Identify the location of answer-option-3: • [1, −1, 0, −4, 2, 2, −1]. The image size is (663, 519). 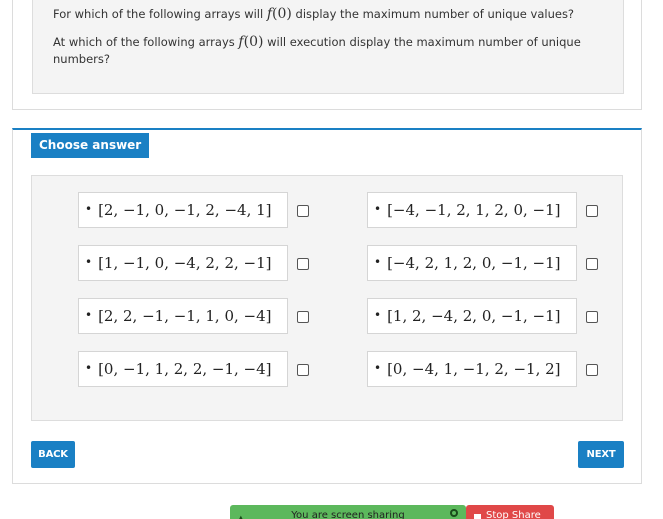
(183, 263).